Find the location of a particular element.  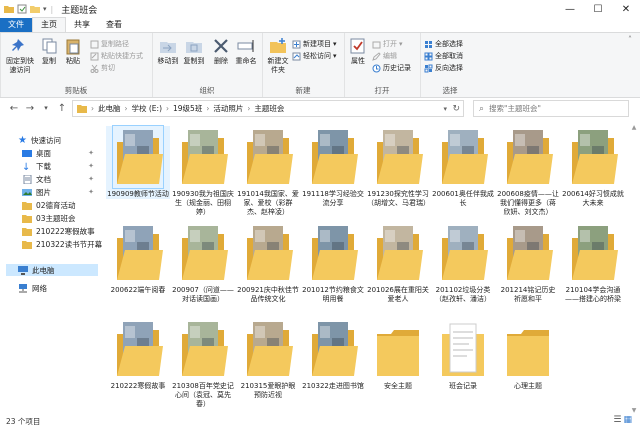

folder-item-label: 210308百年党史记心间（袁冠、莫先春） is located at coordinates (203, 395).